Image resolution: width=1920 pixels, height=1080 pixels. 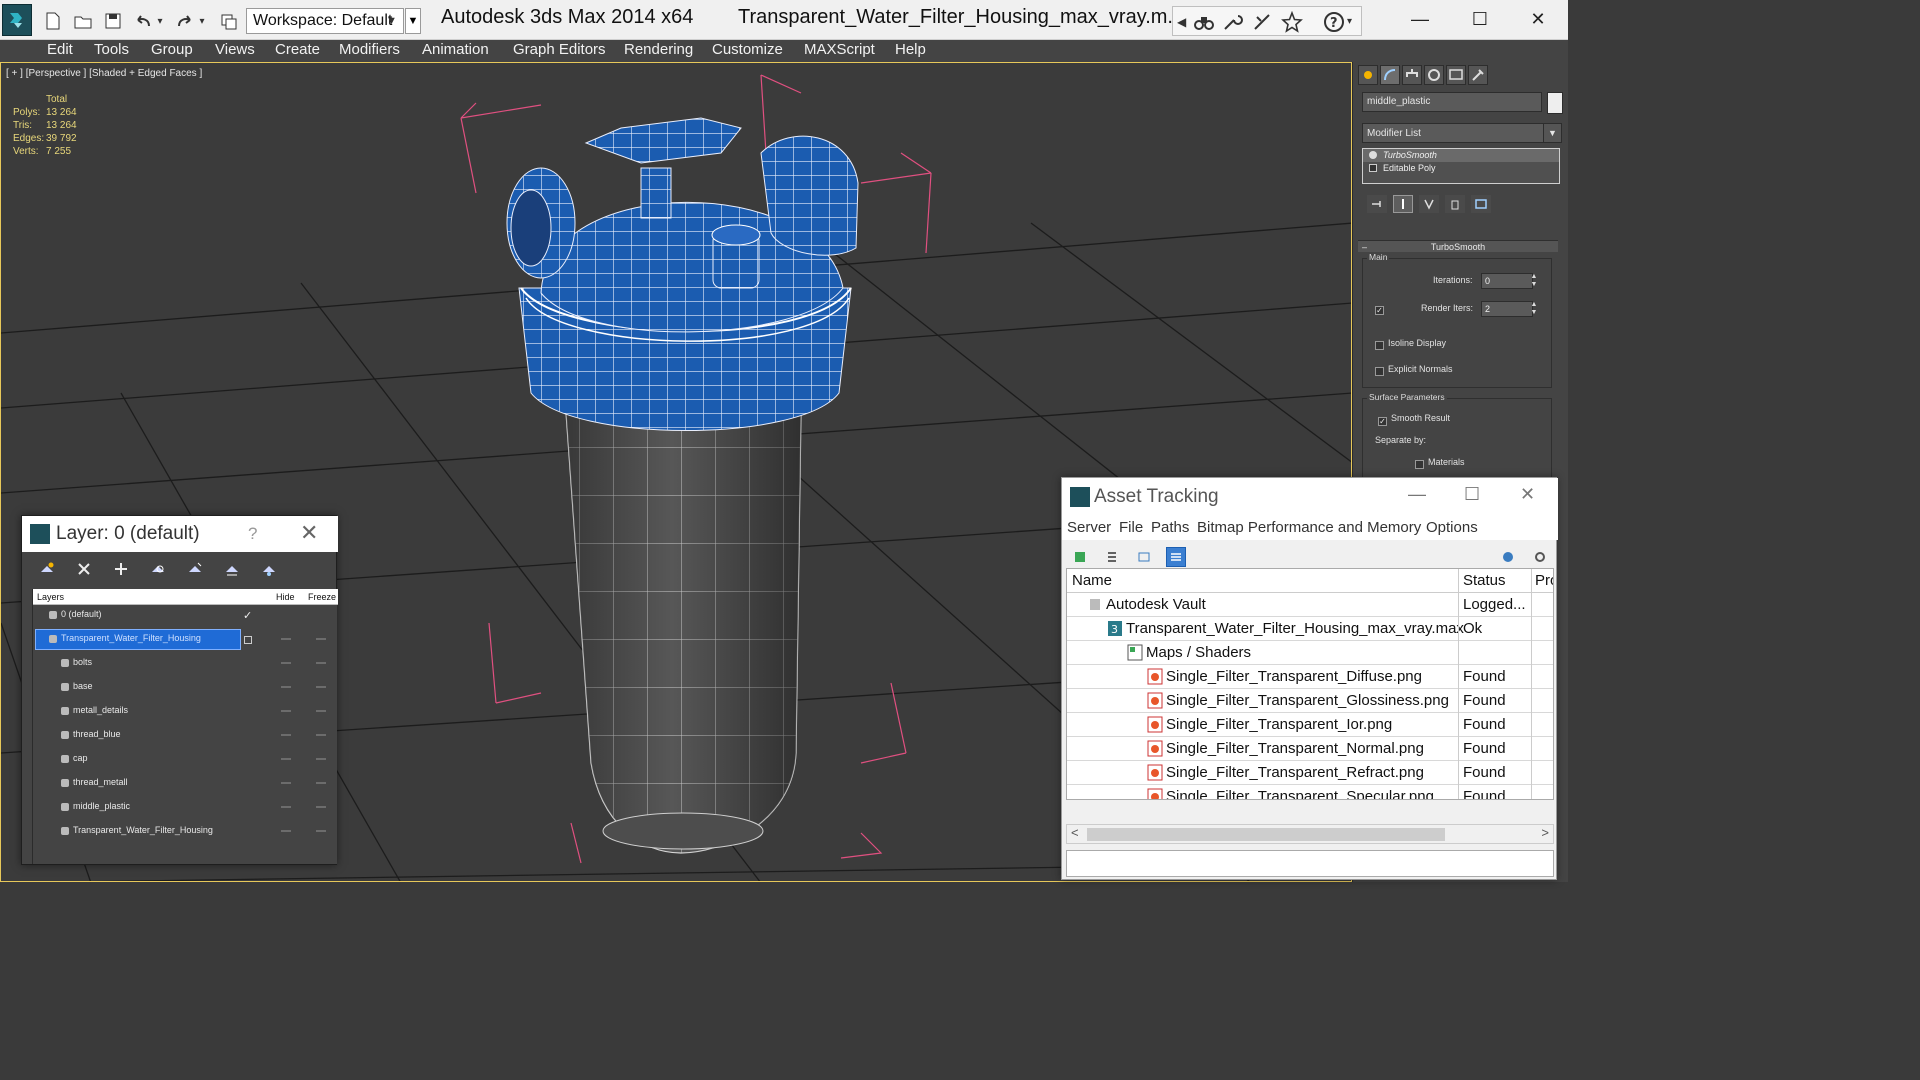 I want to click on menu-file: File, so click(x=1131, y=527).